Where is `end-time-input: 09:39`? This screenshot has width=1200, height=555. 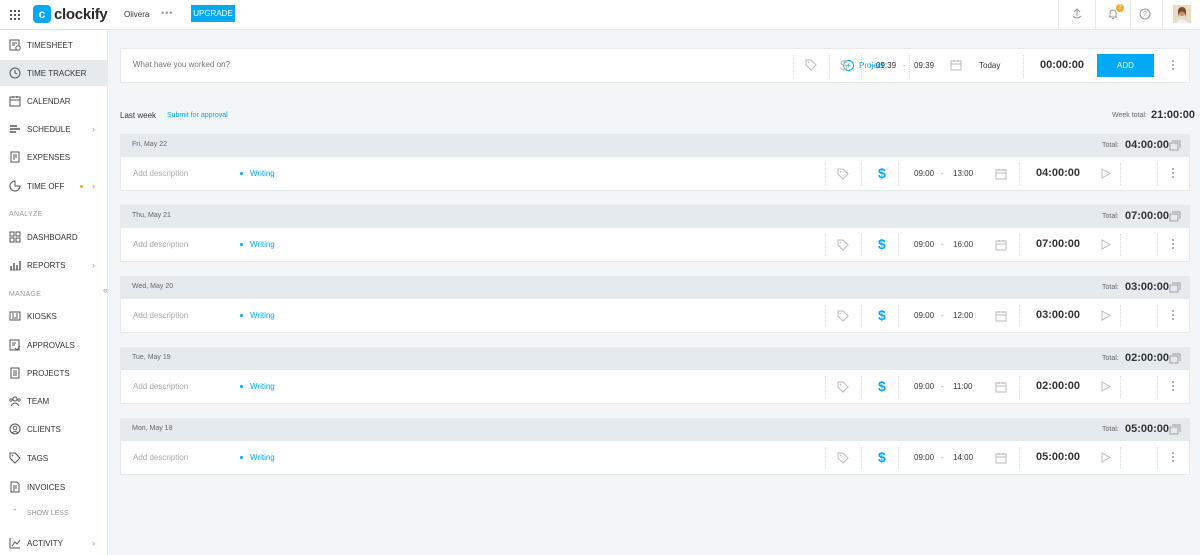
end-time-input: 09:39 is located at coordinates (924, 65).